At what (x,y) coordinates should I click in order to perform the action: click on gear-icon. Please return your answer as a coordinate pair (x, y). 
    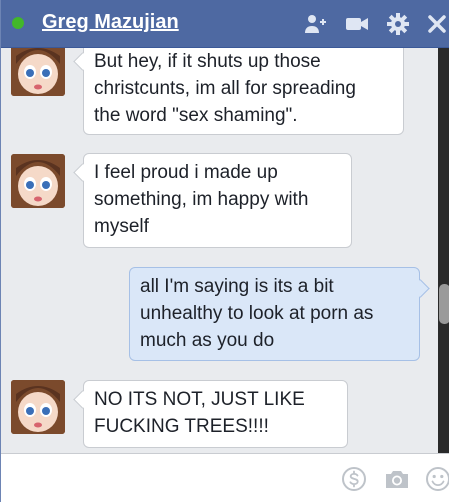
    Looking at the image, I should click on (398, 24).